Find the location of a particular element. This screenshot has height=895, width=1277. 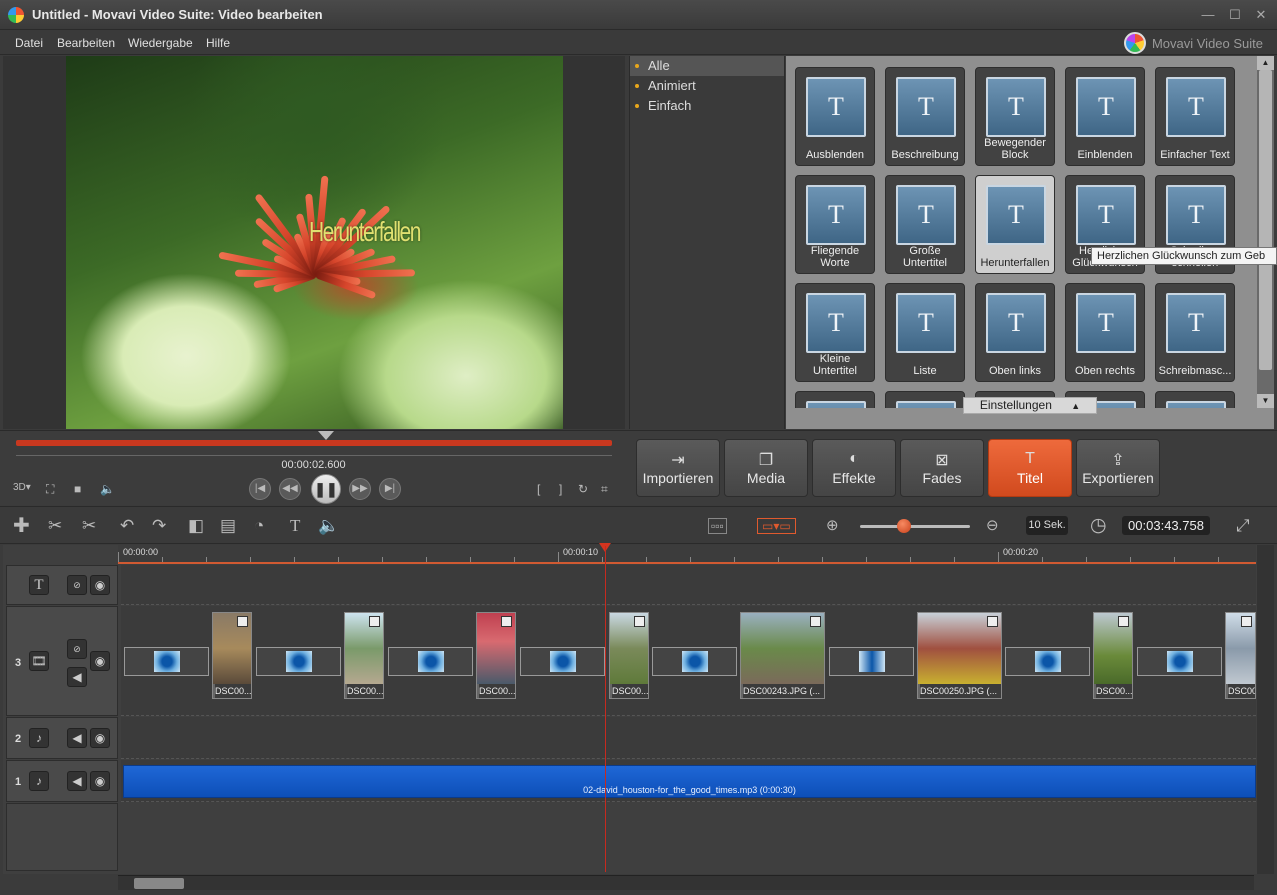

crop-icon: ⌗ is located at coordinates (604, 489).